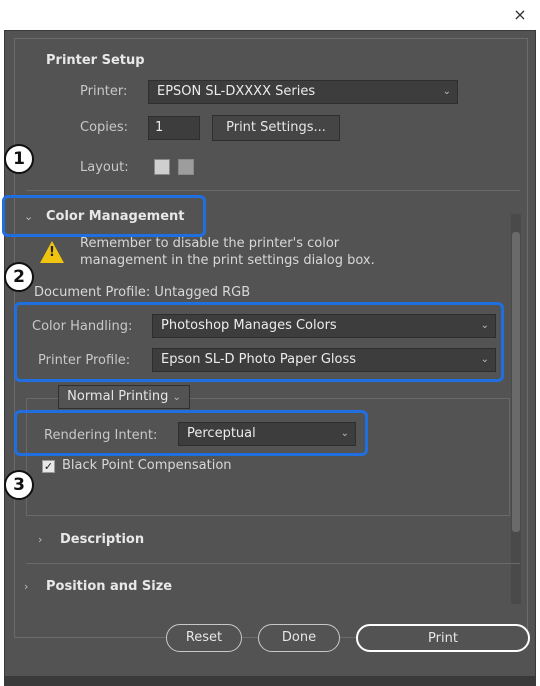  What do you see at coordinates (443, 638) in the screenshot?
I see `print-button: Print` at bounding box center [443, 638].